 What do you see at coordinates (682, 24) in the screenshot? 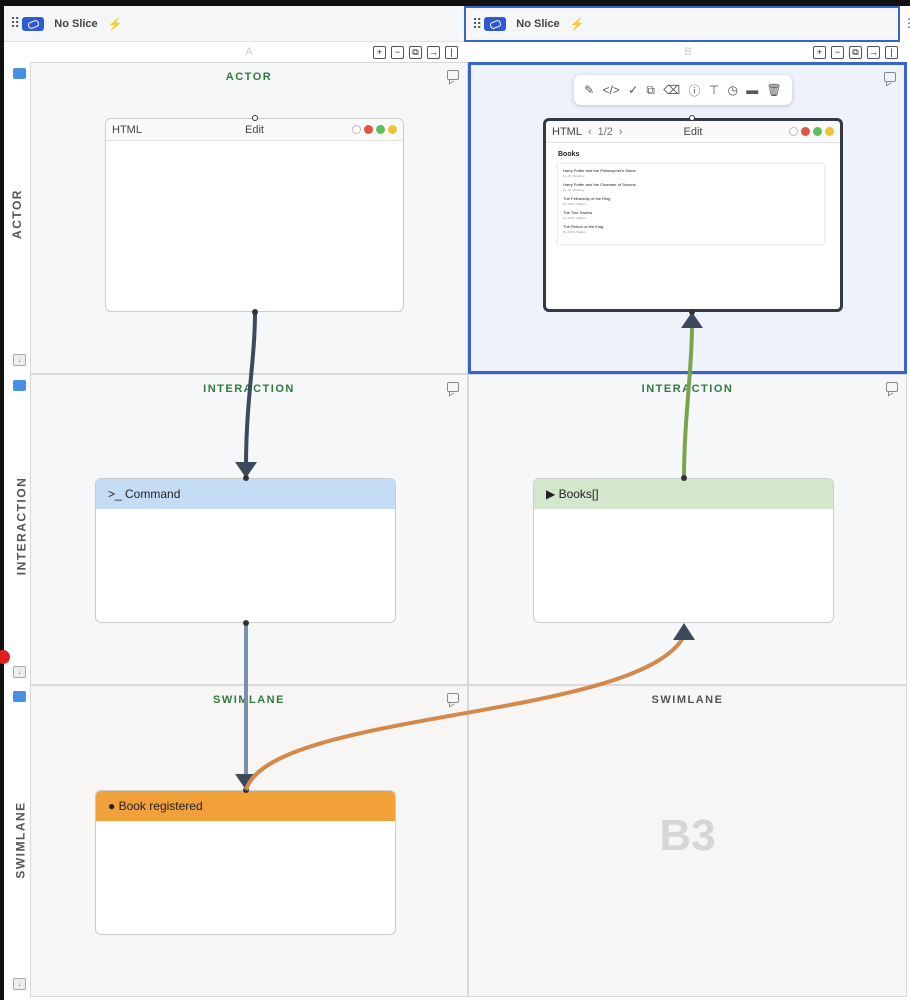
I see `slice-header-b: ⠿ No Slice ⚡` at bounding box center [682, 24].